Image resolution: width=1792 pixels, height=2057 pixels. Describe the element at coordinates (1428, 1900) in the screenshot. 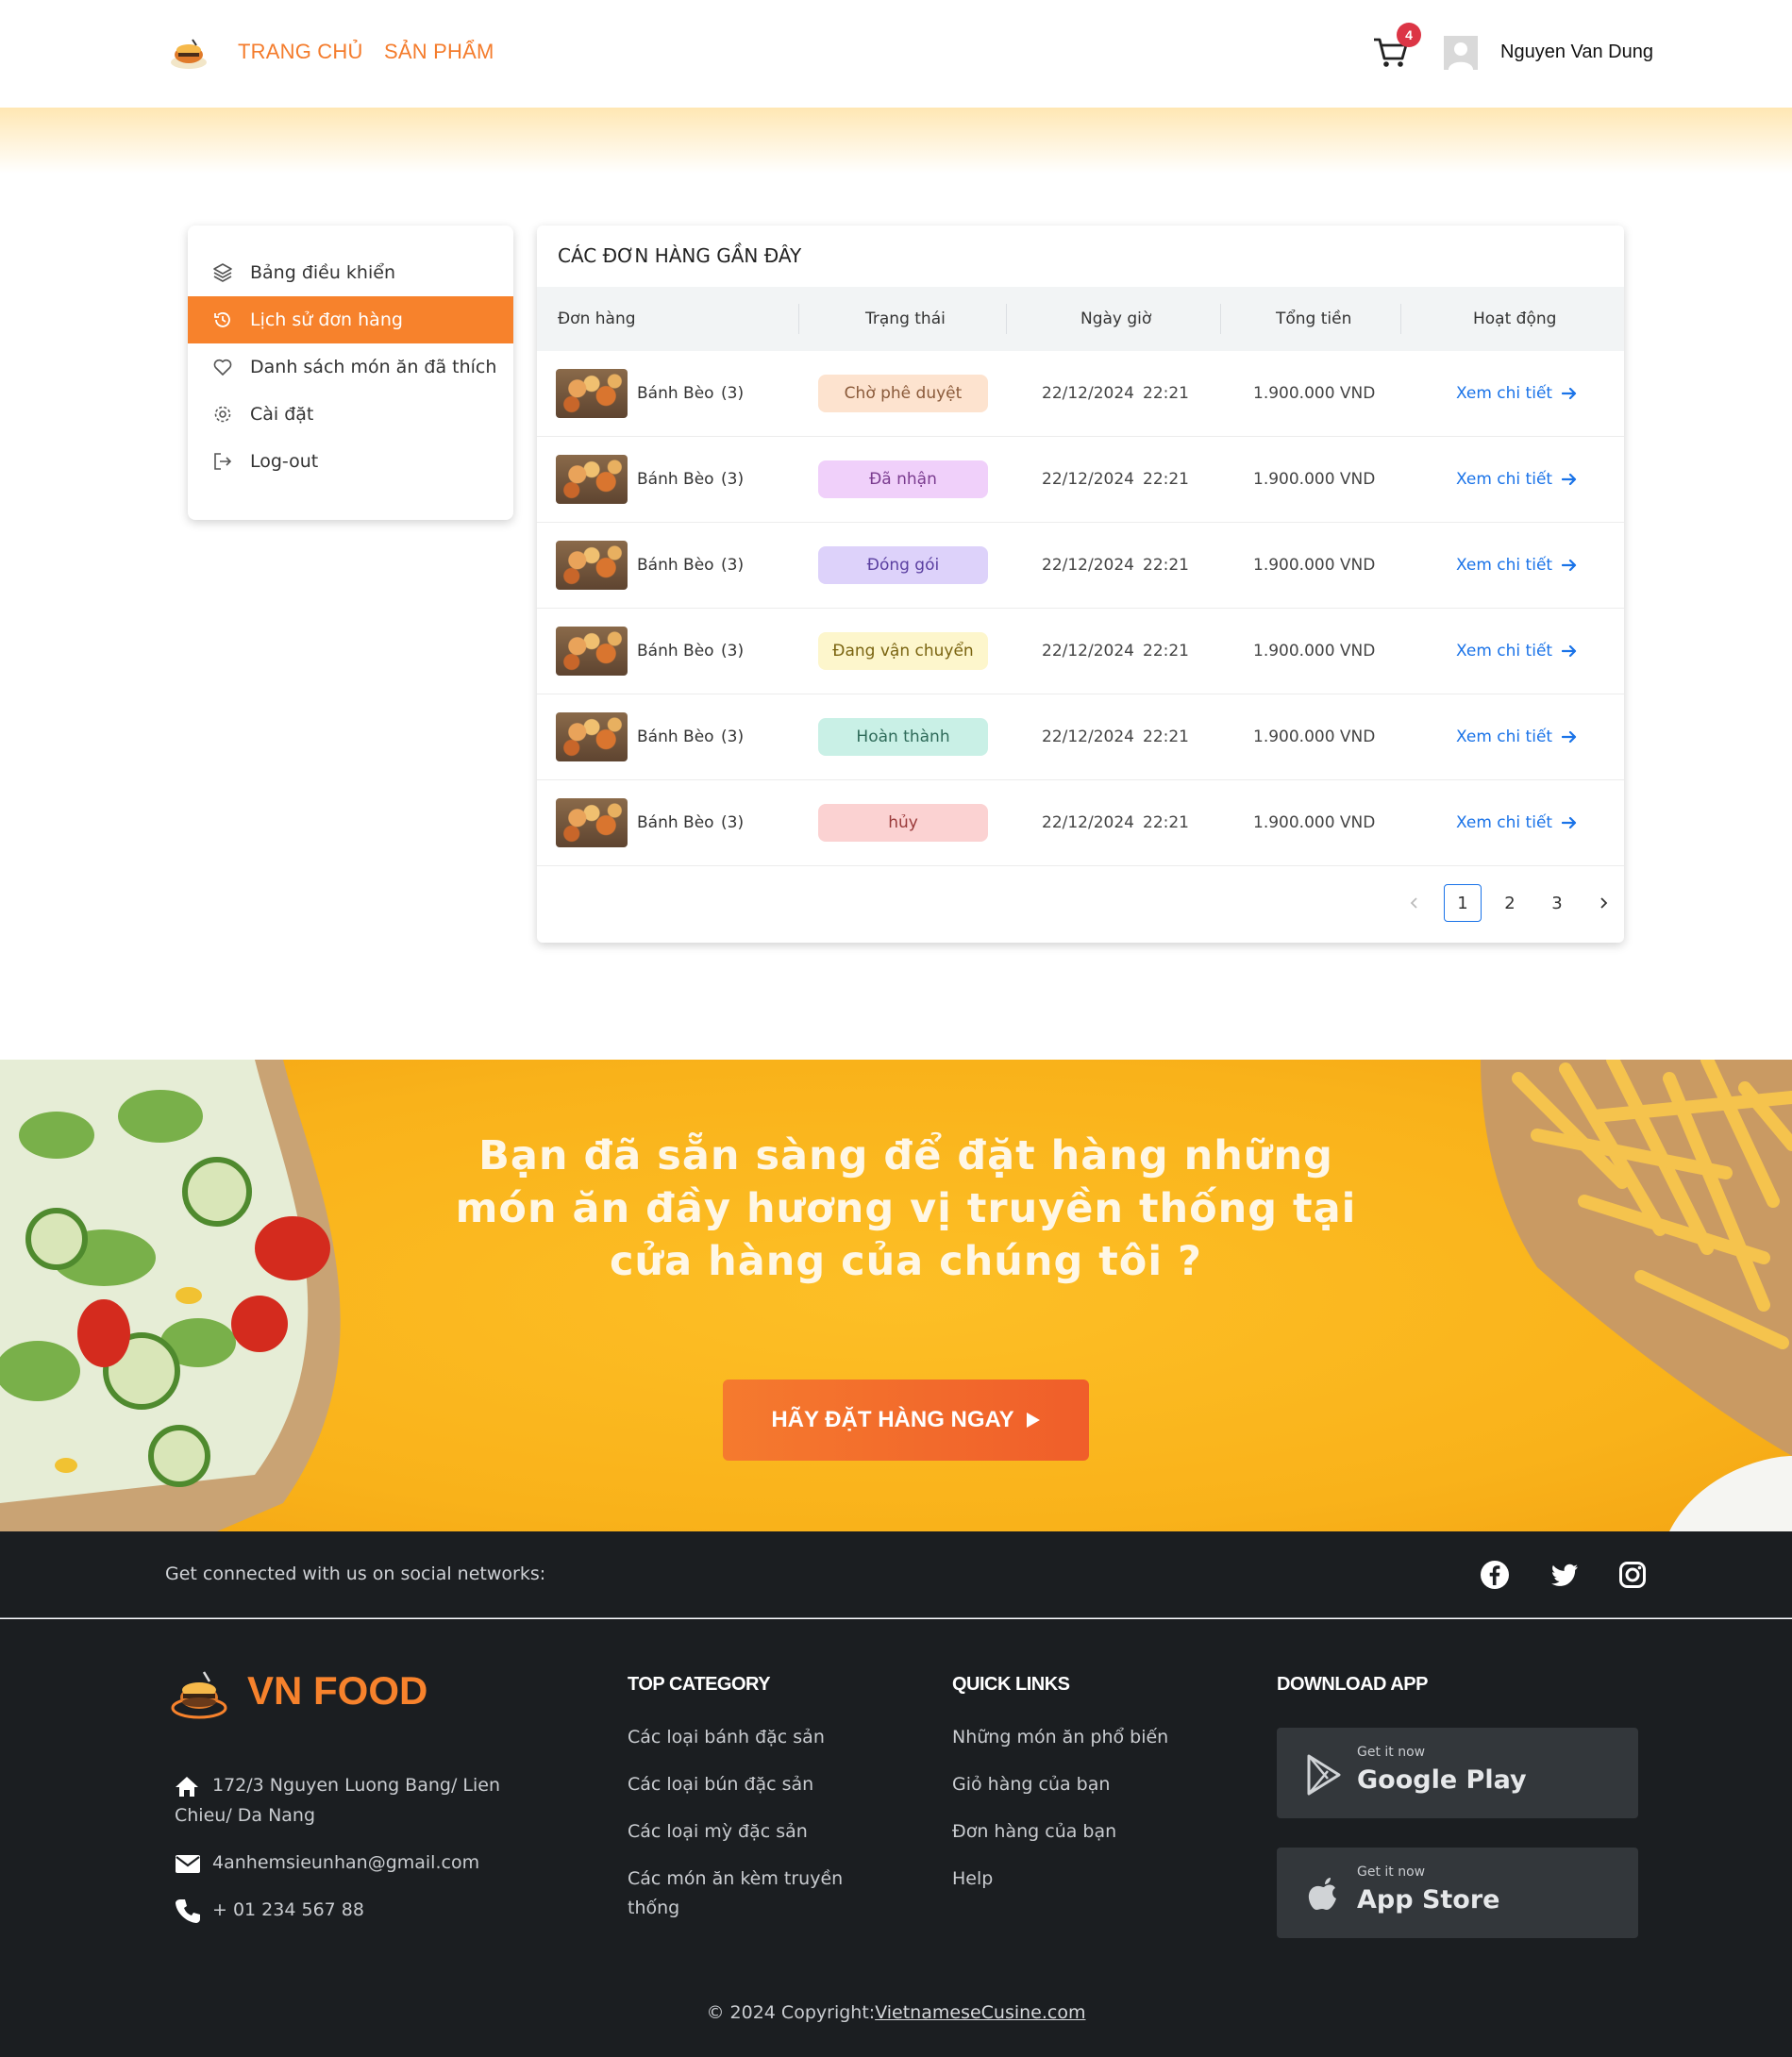

I see `app-store-big: App Store` at that location.